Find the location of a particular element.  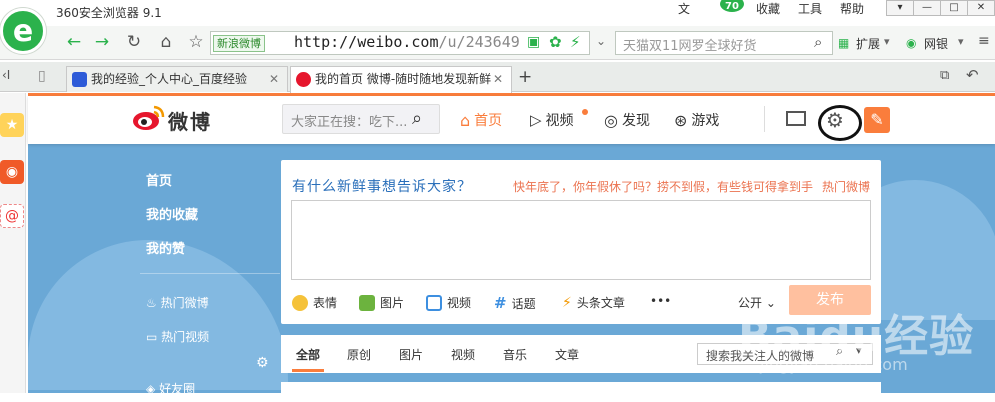

more-icon: ≡ is located at coordinates (984, 41).